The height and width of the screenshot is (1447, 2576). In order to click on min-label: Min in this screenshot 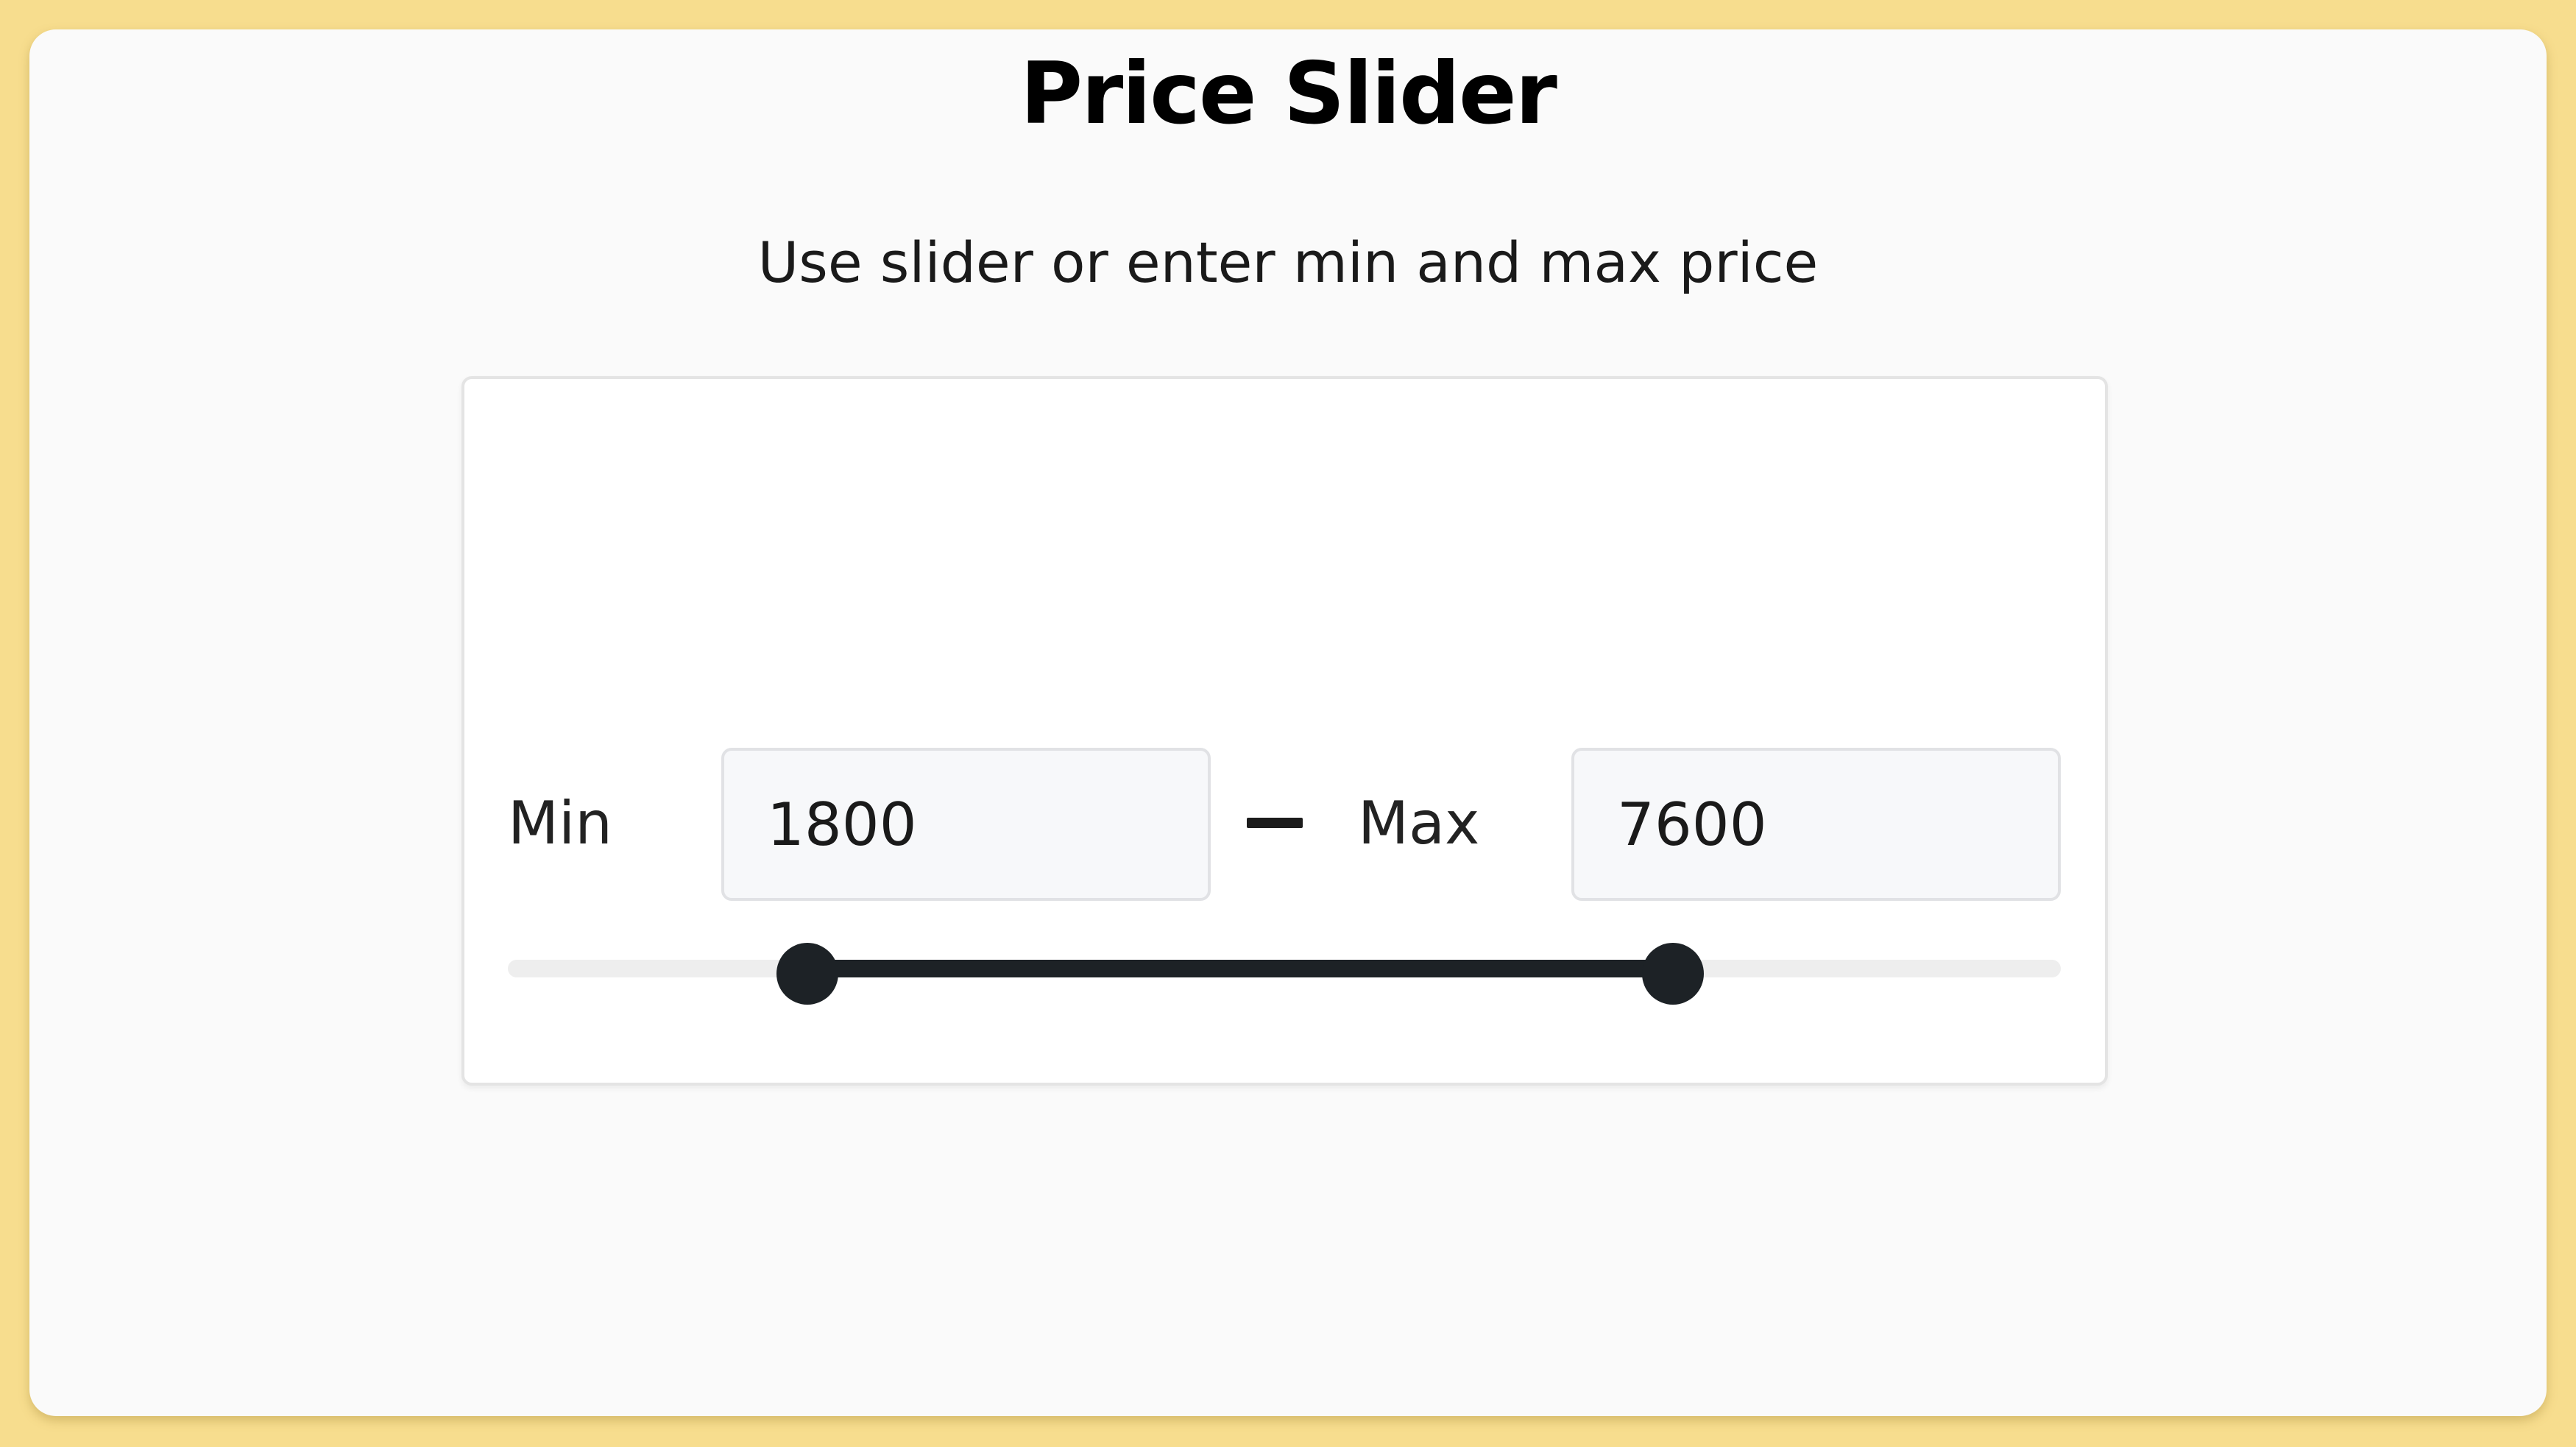, I will do `click(560, 823)`.